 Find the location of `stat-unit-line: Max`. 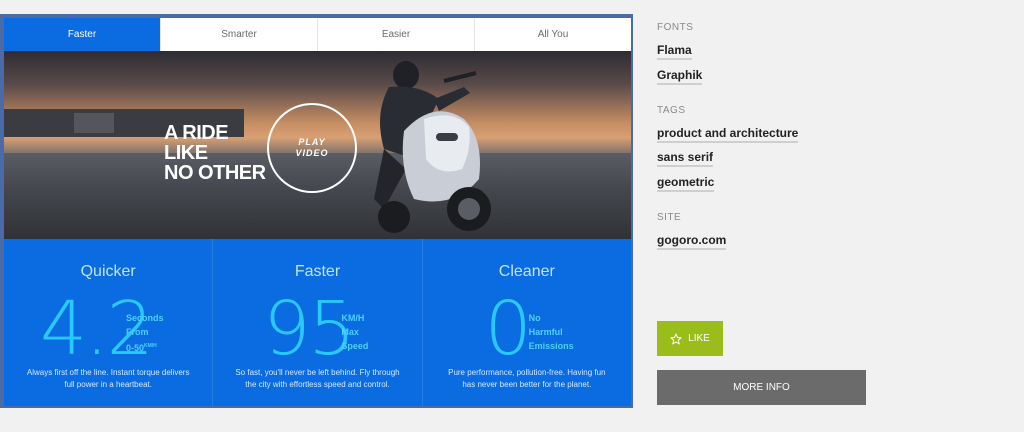

stat-unit-line: Max is located at coordinates (350, 332).